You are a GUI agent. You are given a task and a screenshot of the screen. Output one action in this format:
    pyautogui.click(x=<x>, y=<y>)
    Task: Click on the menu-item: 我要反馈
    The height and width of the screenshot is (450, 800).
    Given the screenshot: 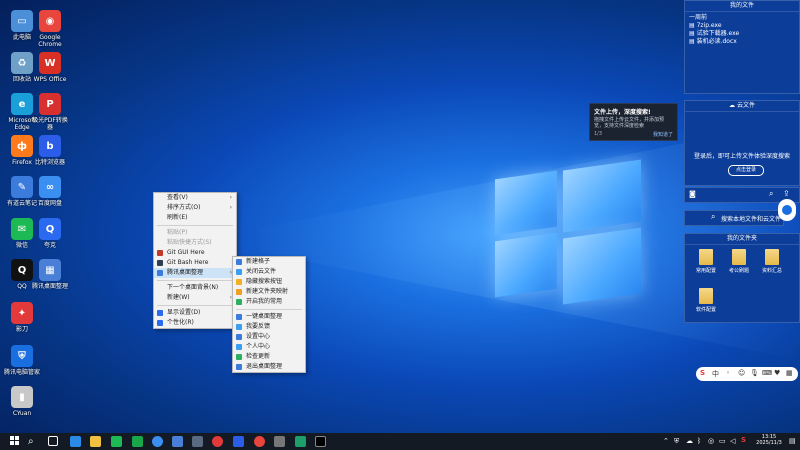 What is the action you would take?
    pyautogui.click(x=269, y=327)
    